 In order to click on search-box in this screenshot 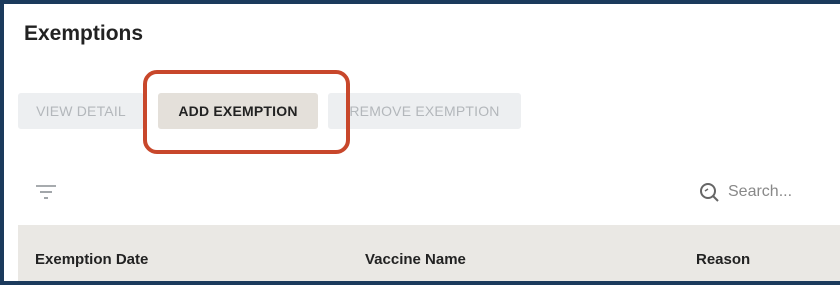, I will do `click(769, 192)`.